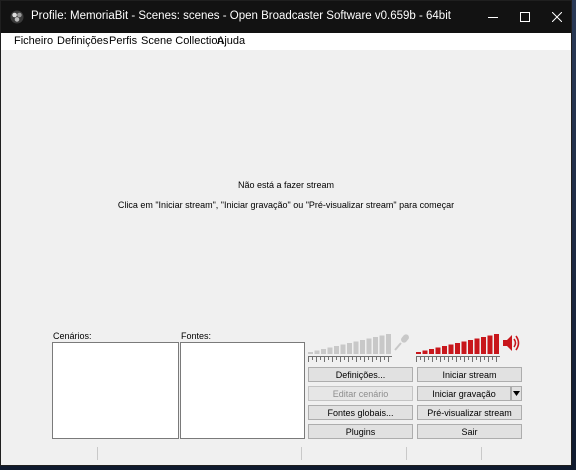  What do you see at coordinates (231, 41) in the screenshot?
I see `menu-help: Ajuda` at bounding box center [231, 41].